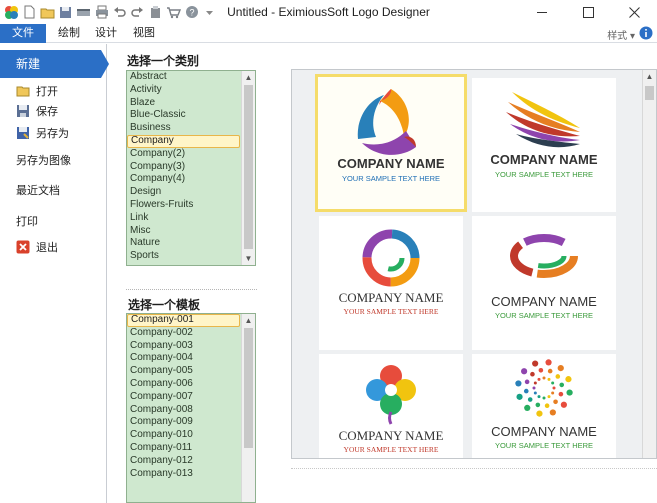 The width and height of the screenshot is (657, 503). Describe the element at coordinates (23, 111) in the screenshot. I see `save-icon` at that location.